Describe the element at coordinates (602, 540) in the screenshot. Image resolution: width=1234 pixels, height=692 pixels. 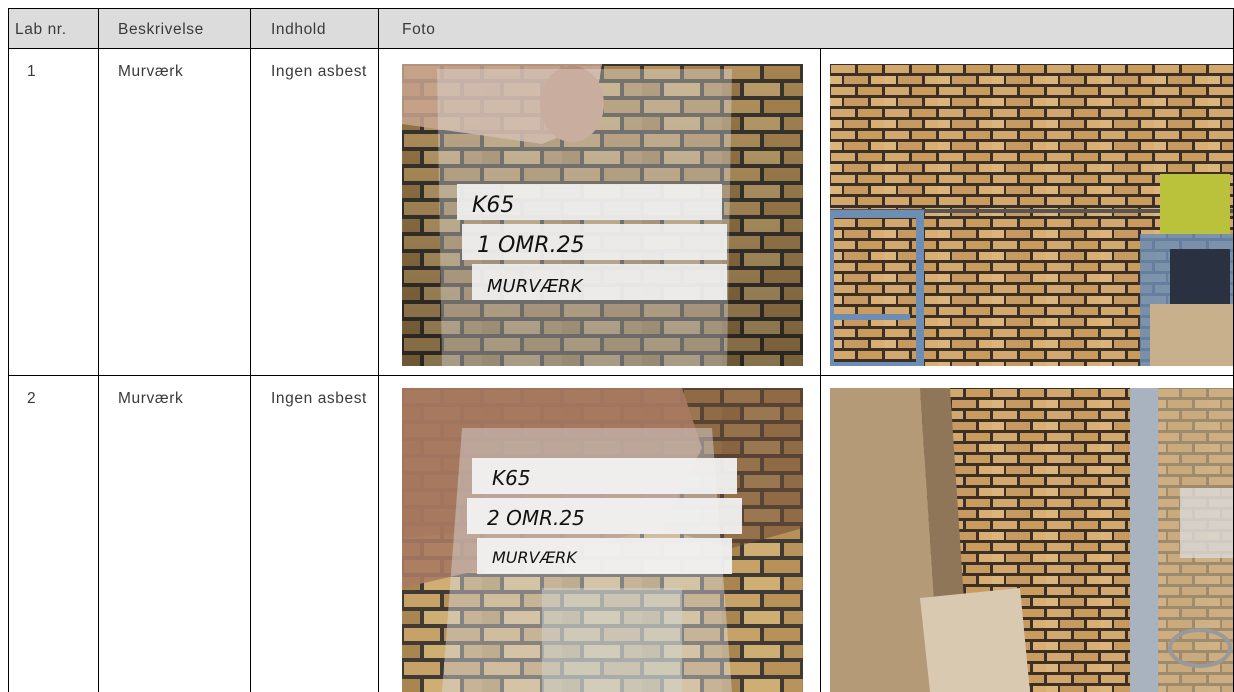
I see `sample-bag-photo: K65 2 OMR.25 MURVÆRK` at that location.